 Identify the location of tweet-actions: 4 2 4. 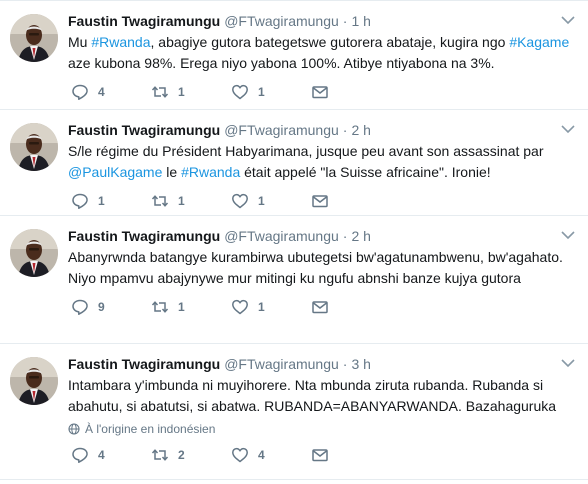
(323, 455).